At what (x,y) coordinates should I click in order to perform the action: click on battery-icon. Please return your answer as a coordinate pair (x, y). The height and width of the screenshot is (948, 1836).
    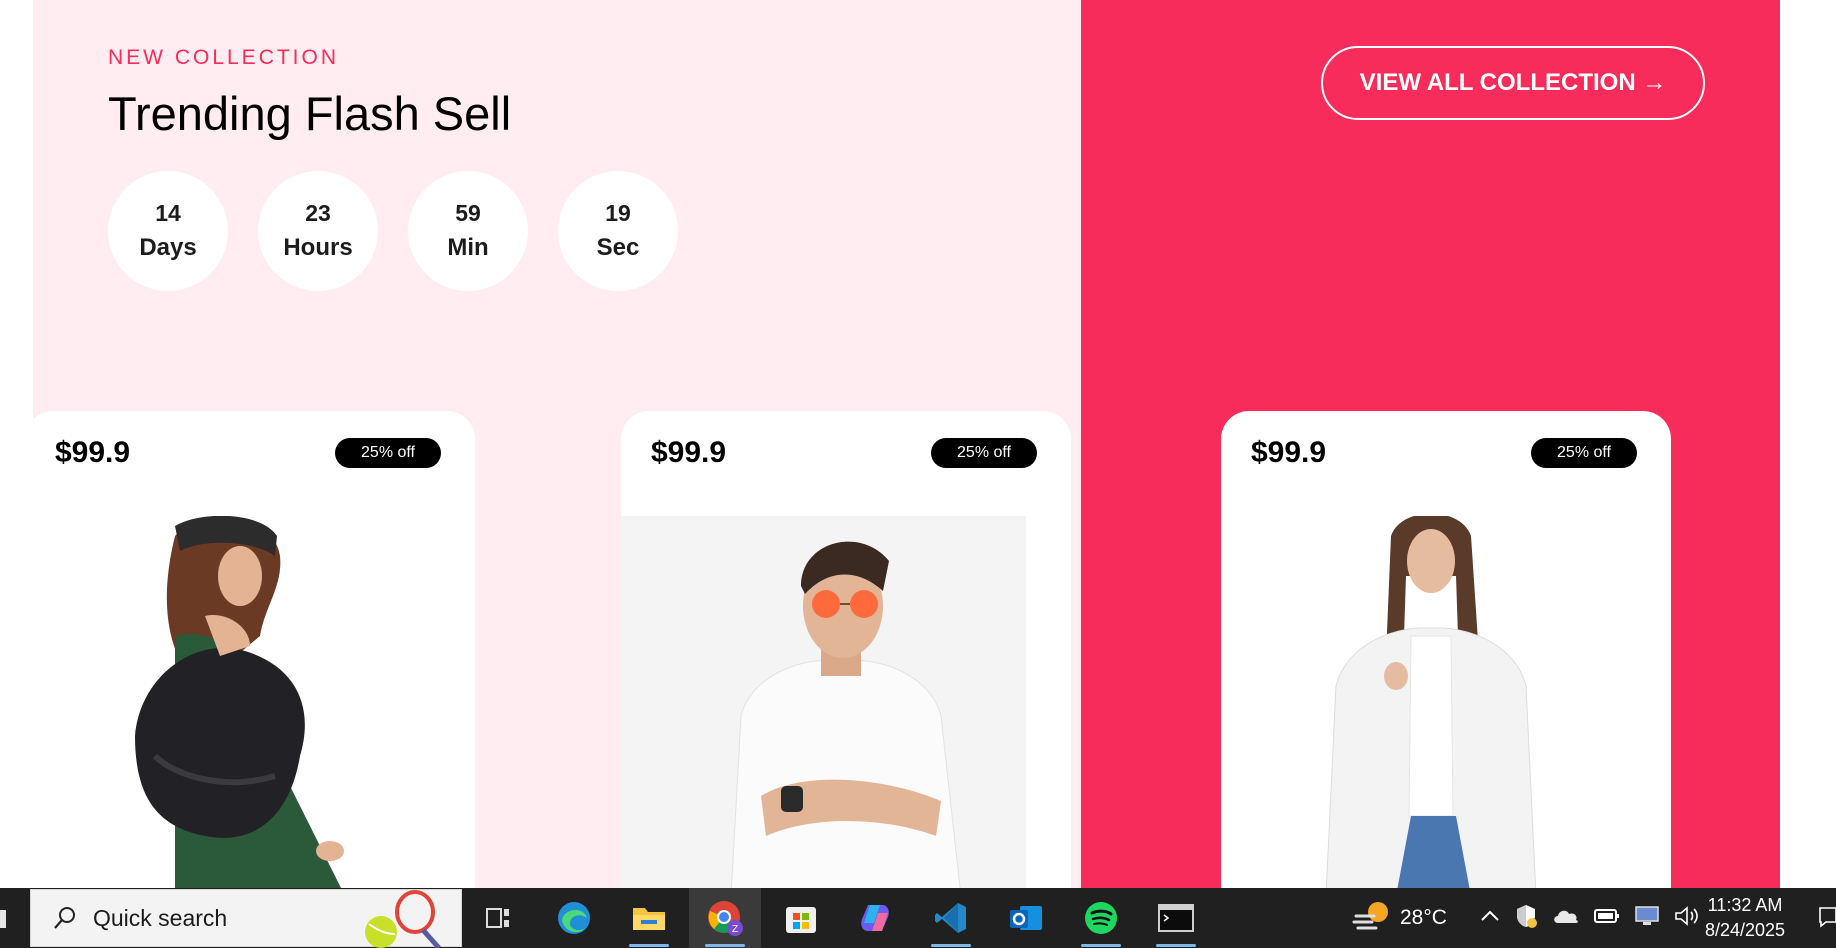
    Looking at the image, I should click on (1607, 918).